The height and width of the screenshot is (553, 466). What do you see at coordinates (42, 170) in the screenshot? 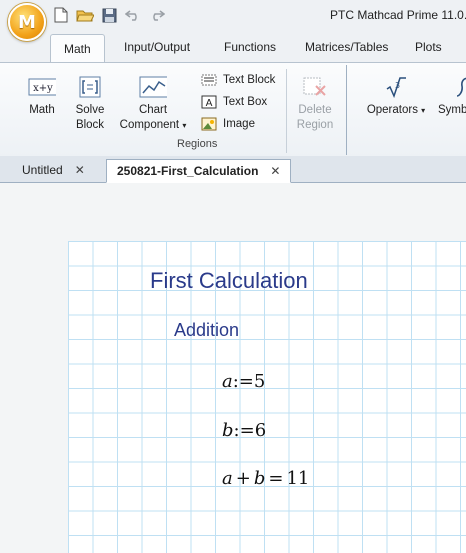
I see `doc-tab-label: Untitled` at bounding box center [42, 170].